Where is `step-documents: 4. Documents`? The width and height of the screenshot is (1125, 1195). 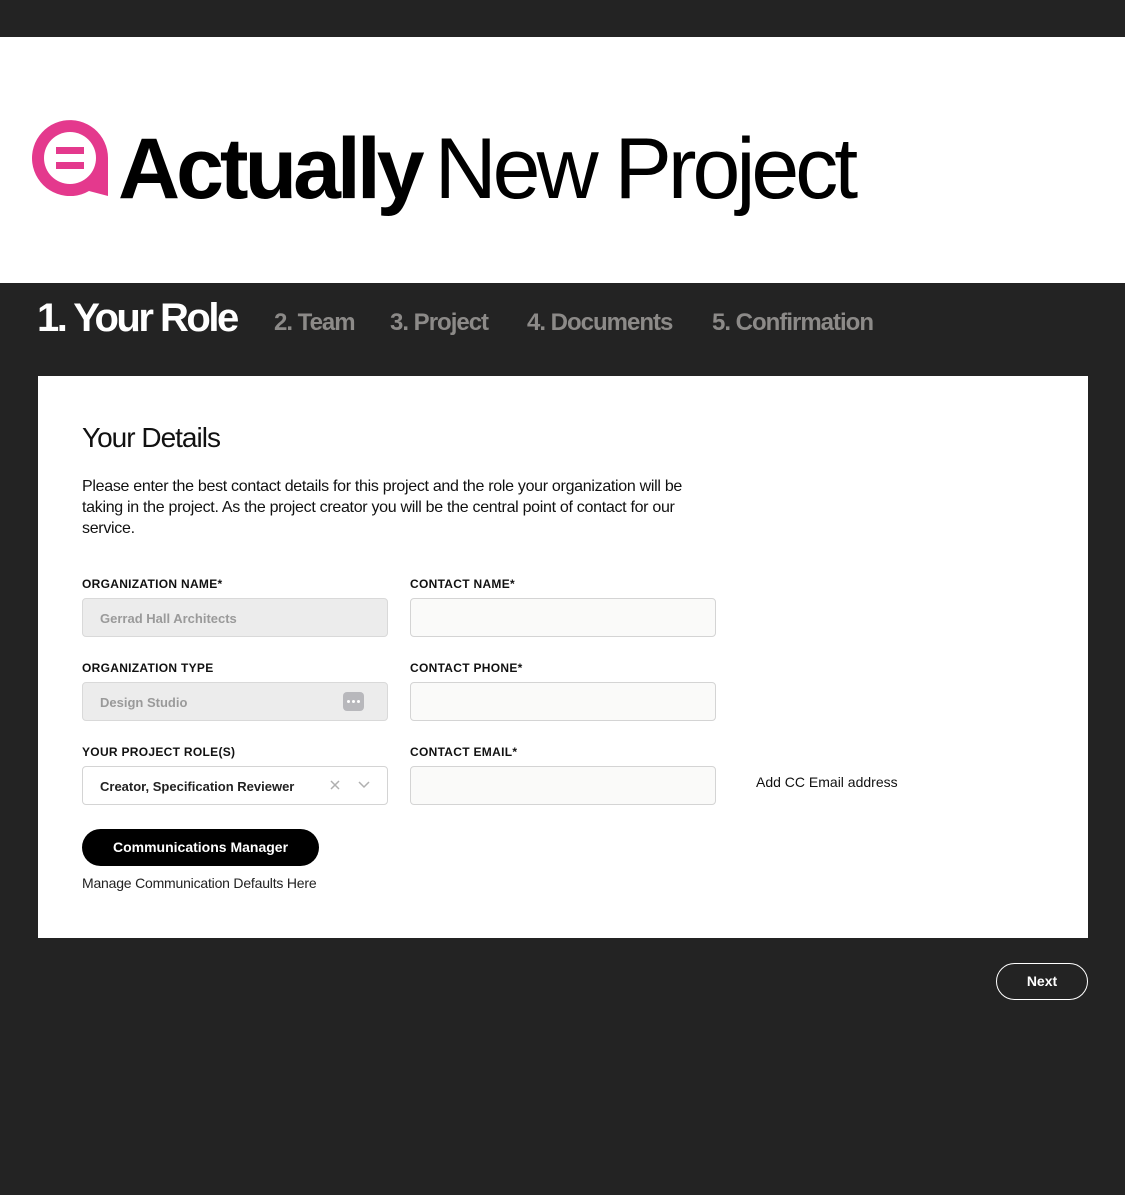 step-documents: 4. Documents is located at coordinates (600, 323).